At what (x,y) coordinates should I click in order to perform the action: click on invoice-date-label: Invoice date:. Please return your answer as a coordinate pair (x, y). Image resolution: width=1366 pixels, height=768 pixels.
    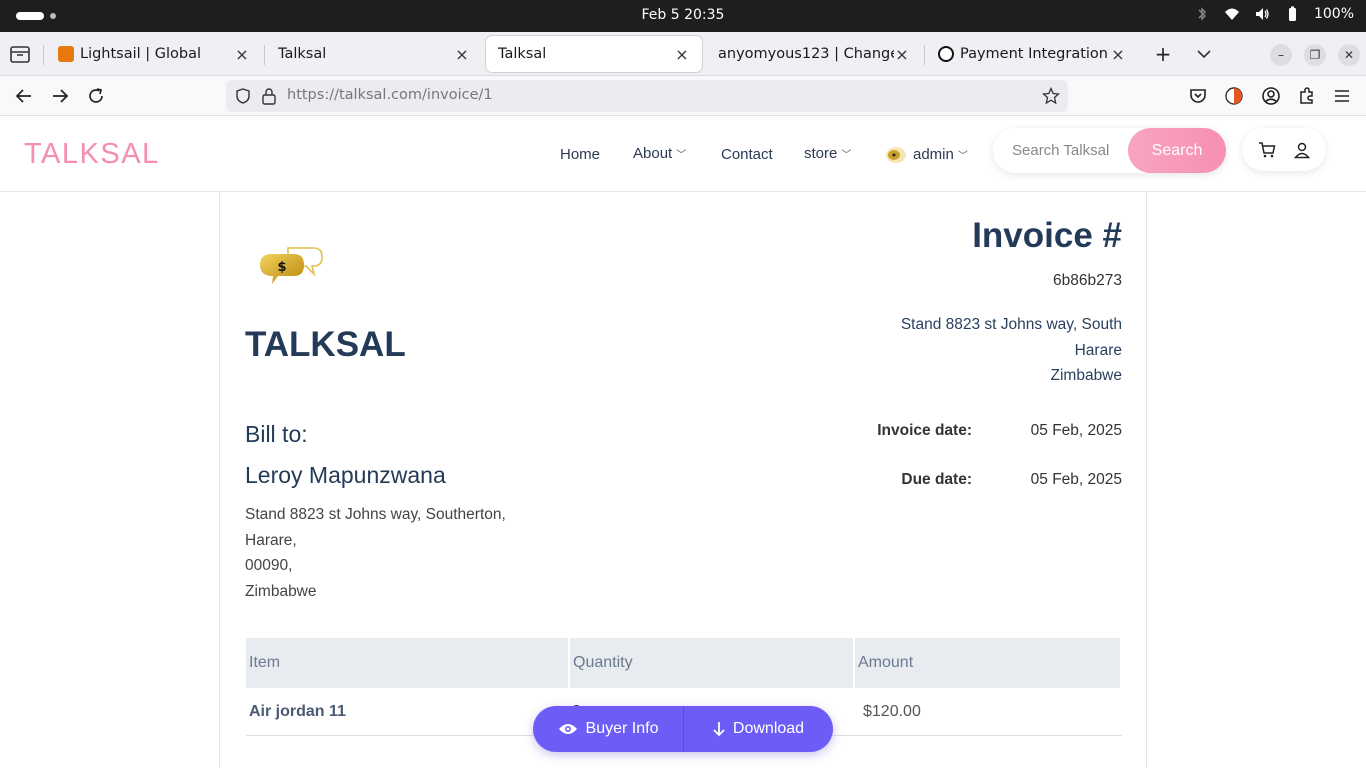
    Looking at the image, I should click on (924, 430).